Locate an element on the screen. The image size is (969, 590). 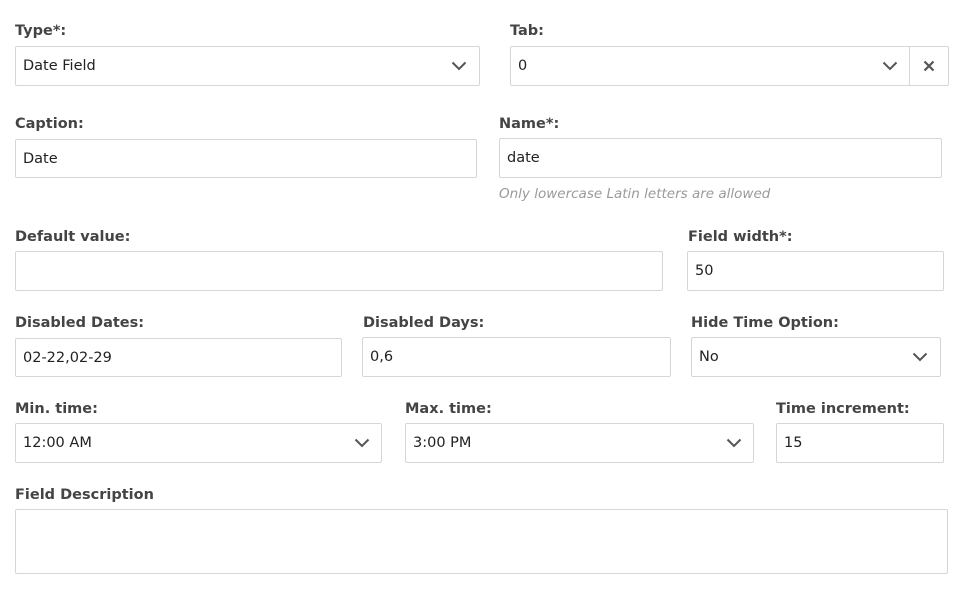
disabled-days-input-value: 0,6 is located at coordinates (382, 357).